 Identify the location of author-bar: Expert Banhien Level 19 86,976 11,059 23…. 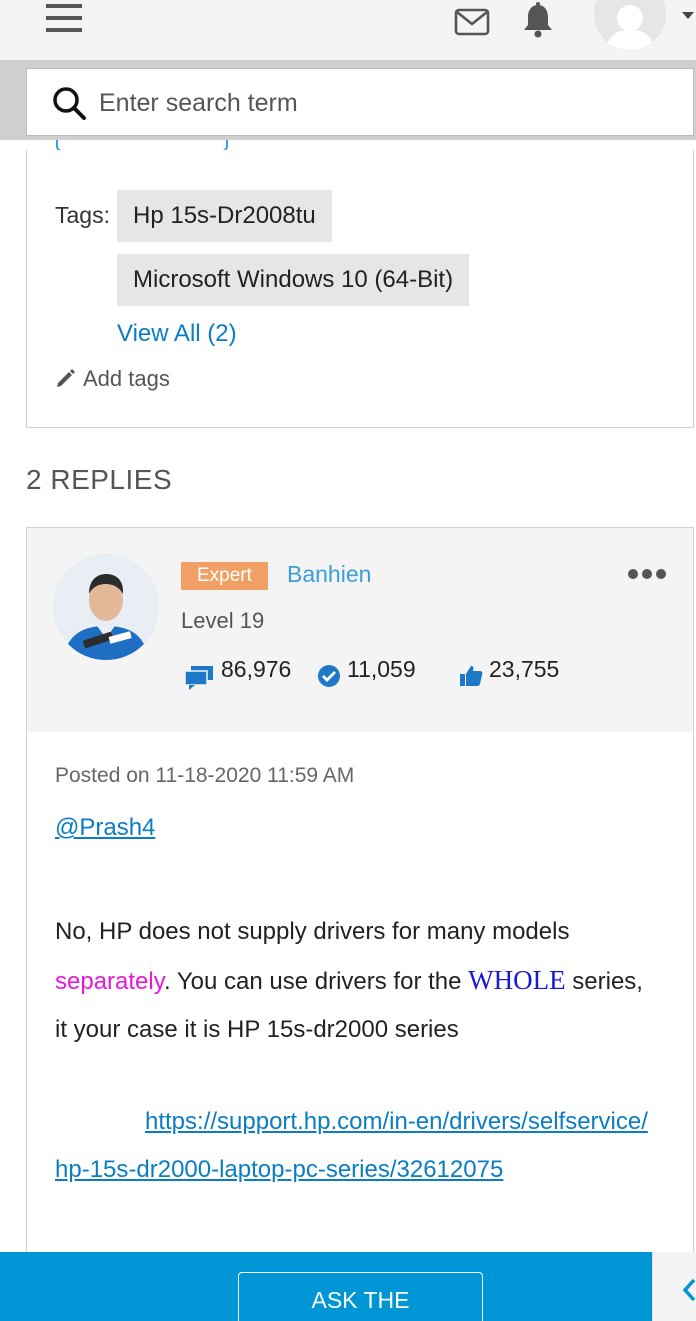
(360, 630).